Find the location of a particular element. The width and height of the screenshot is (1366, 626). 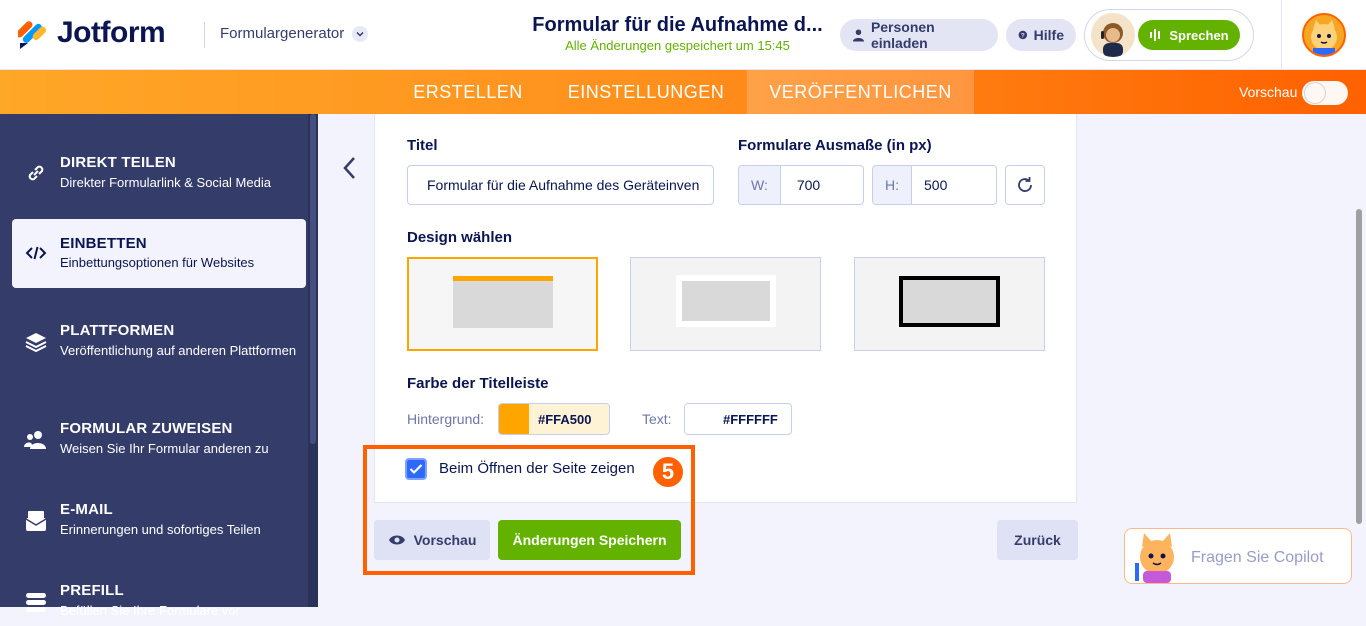

size-label: Formulare Ausmaße (in px) is located at coordinates (835, 145).